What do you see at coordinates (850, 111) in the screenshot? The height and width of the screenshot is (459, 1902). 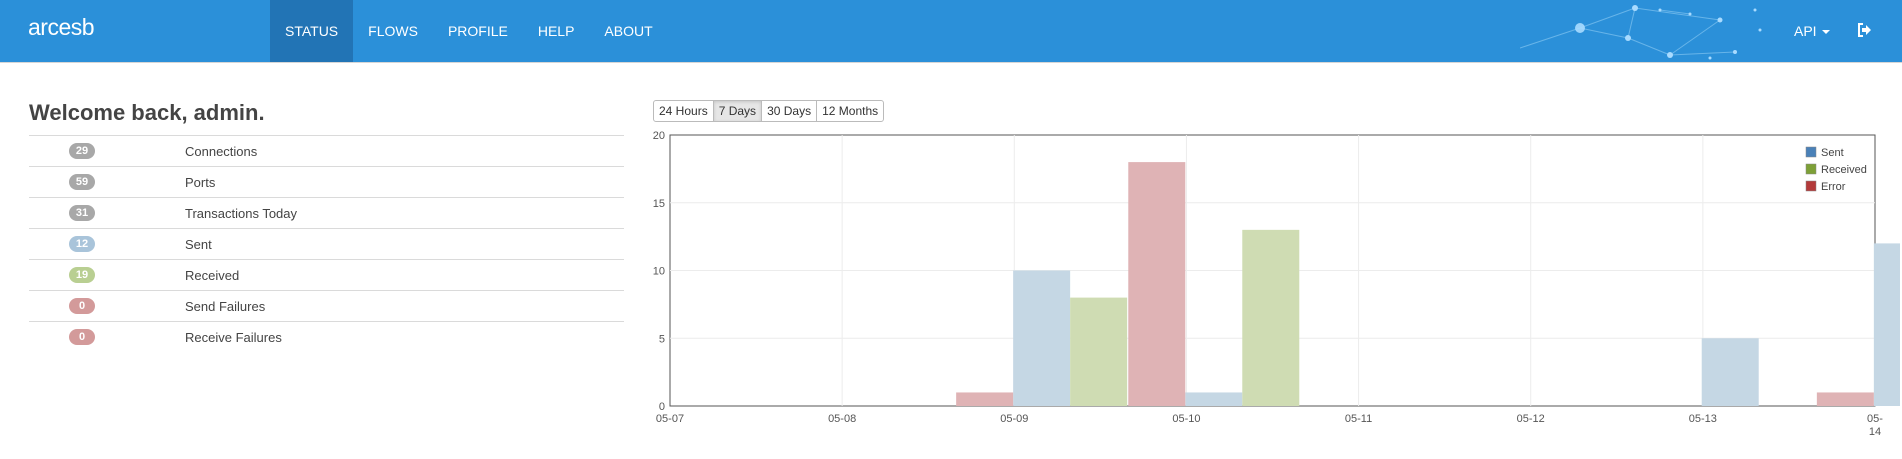 I see `range-12-months-button: 12 Months` at bounding box center [850, 111].